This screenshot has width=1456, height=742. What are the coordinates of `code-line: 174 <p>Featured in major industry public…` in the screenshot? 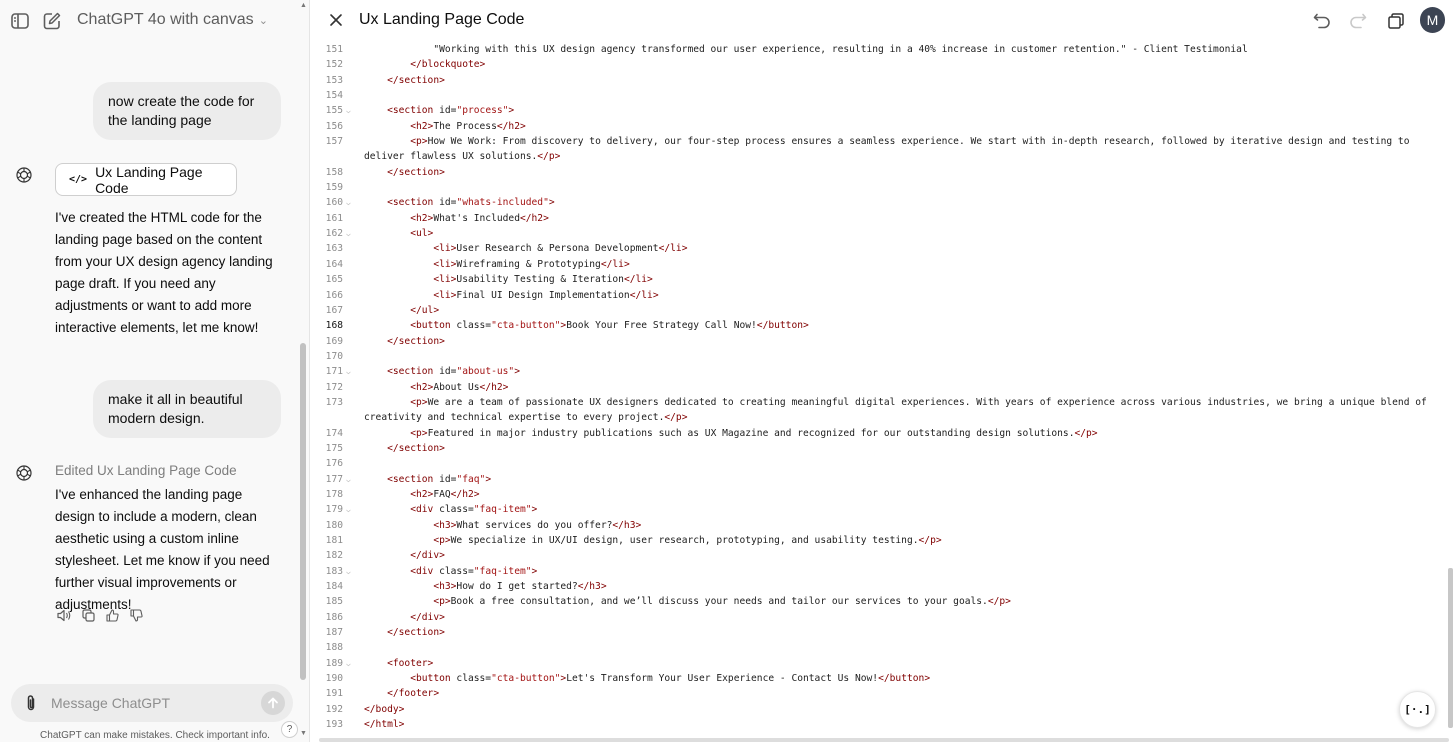 It's located at (883, 433).